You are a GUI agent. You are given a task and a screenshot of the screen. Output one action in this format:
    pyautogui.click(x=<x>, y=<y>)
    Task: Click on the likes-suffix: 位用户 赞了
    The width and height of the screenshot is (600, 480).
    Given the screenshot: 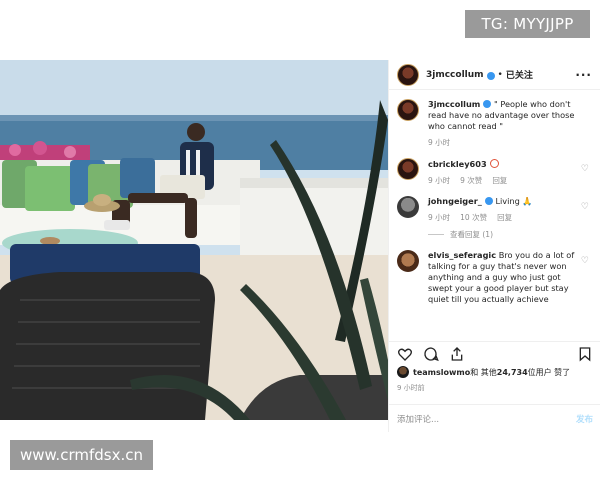 What is the action you would take?
    pyautogui.click(x=549, y=372)
    